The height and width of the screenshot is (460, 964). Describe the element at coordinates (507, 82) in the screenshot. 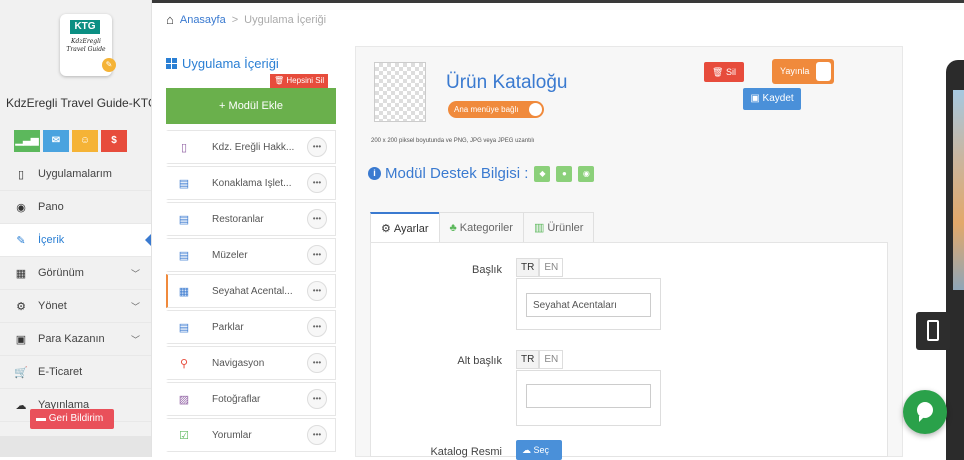

I see `page-title: Ürün Kataloğu` at that location.